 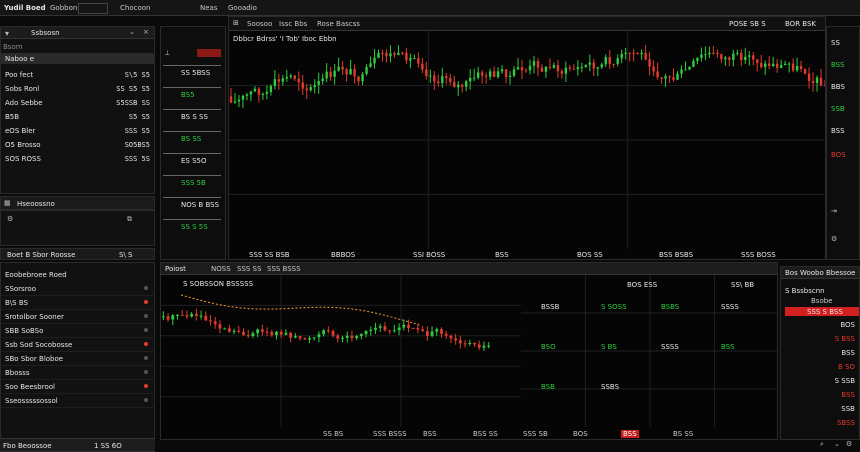 I want to click on order-row: SBB SoBSo, so click(x=77, y=331).